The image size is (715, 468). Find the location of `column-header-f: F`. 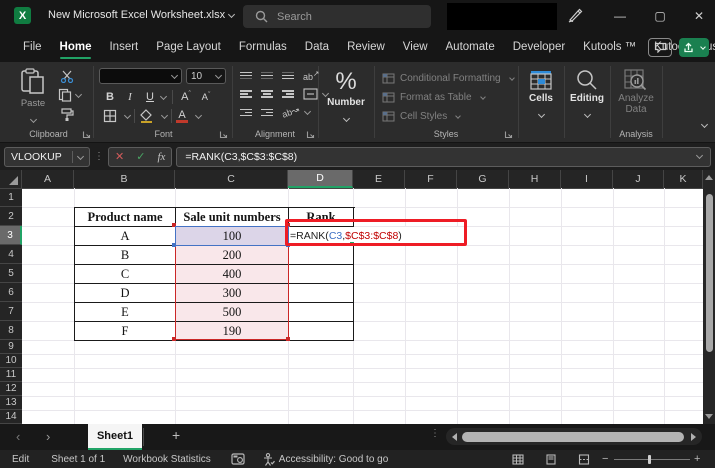

column-header-f: F is located at coordinates (431, 179).